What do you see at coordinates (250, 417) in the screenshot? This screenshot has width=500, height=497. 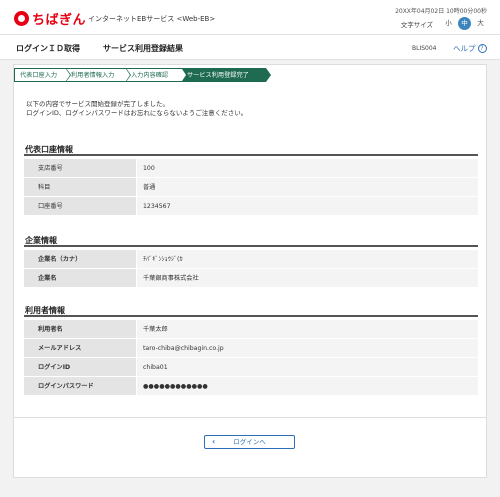 I see `divider` at bounding box center [250, 417].